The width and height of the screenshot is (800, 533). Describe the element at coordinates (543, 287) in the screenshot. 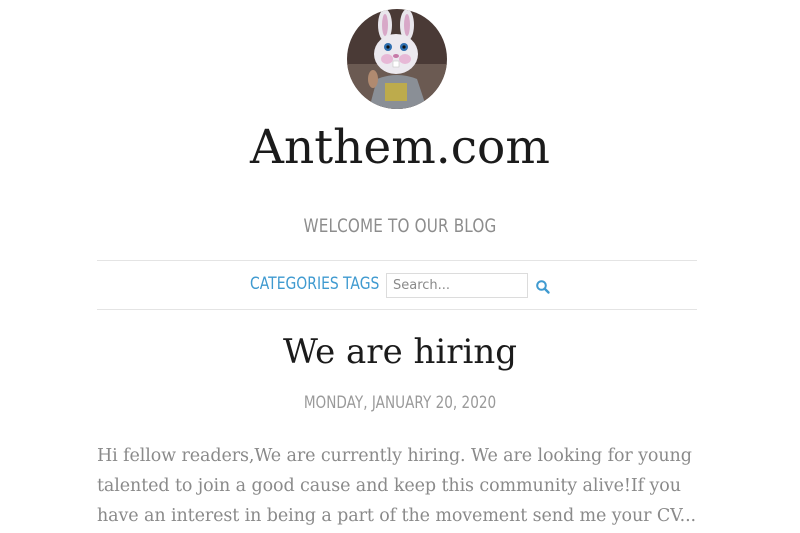

I see `search-icon` at that location.